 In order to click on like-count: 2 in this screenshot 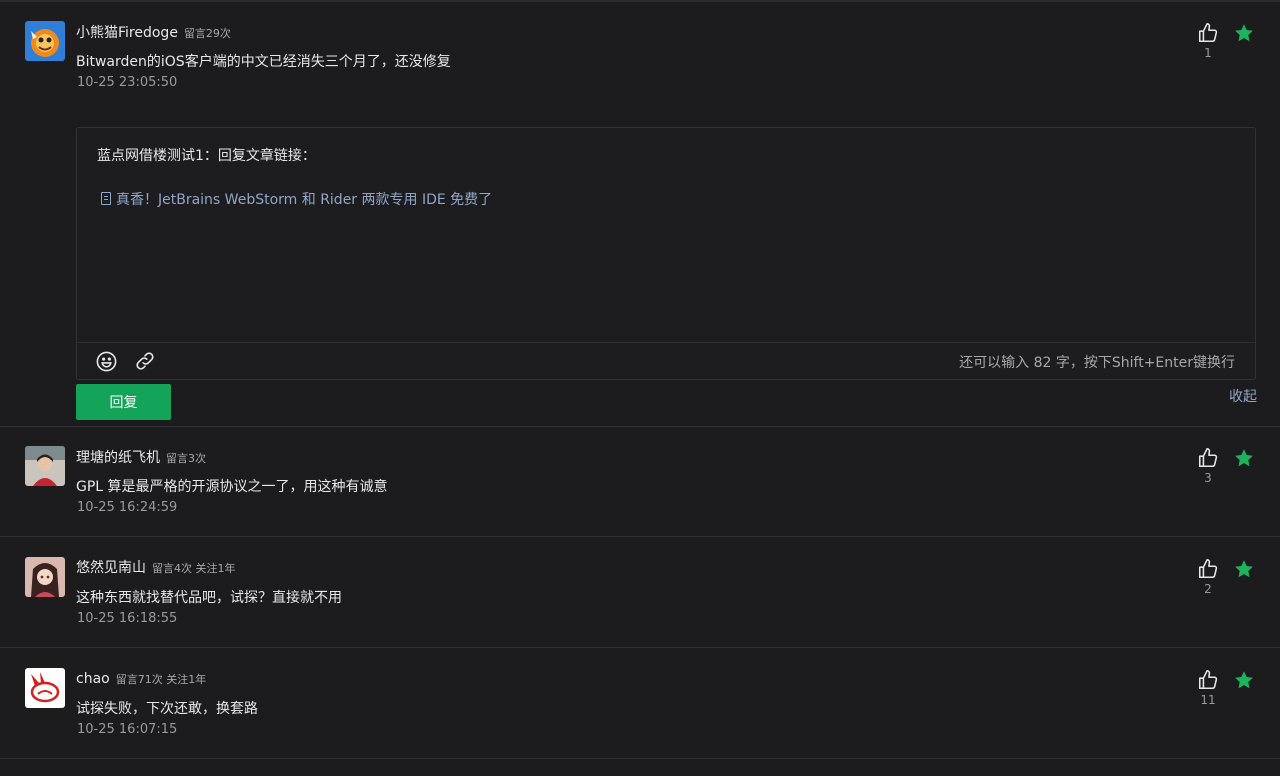, I will do `click(1208, 589)`.